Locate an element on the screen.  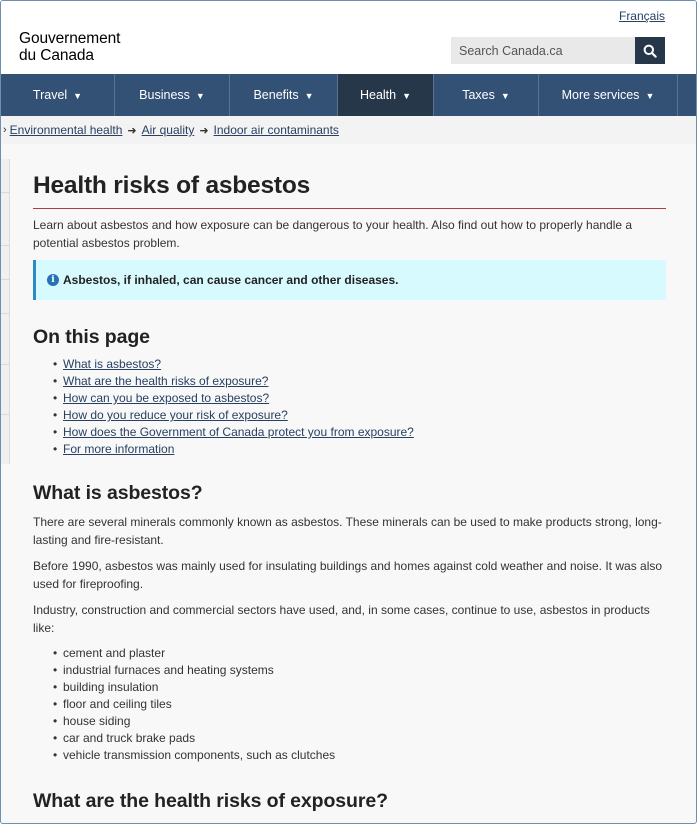
list-item: house siding is located at coordinates (359, 721).